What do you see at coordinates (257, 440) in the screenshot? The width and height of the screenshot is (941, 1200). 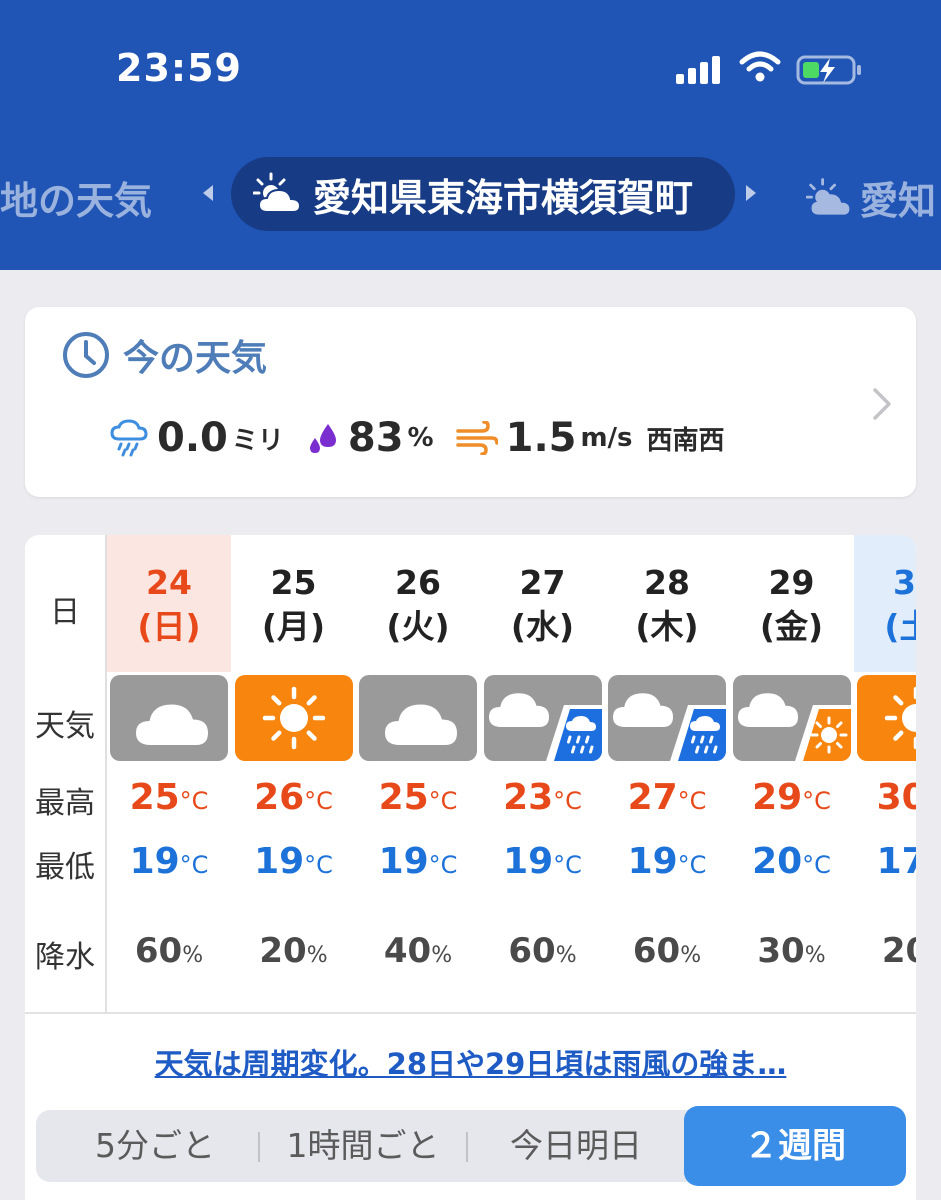 I see `rain-unit: ミリ` at bounding box center [257, 440].